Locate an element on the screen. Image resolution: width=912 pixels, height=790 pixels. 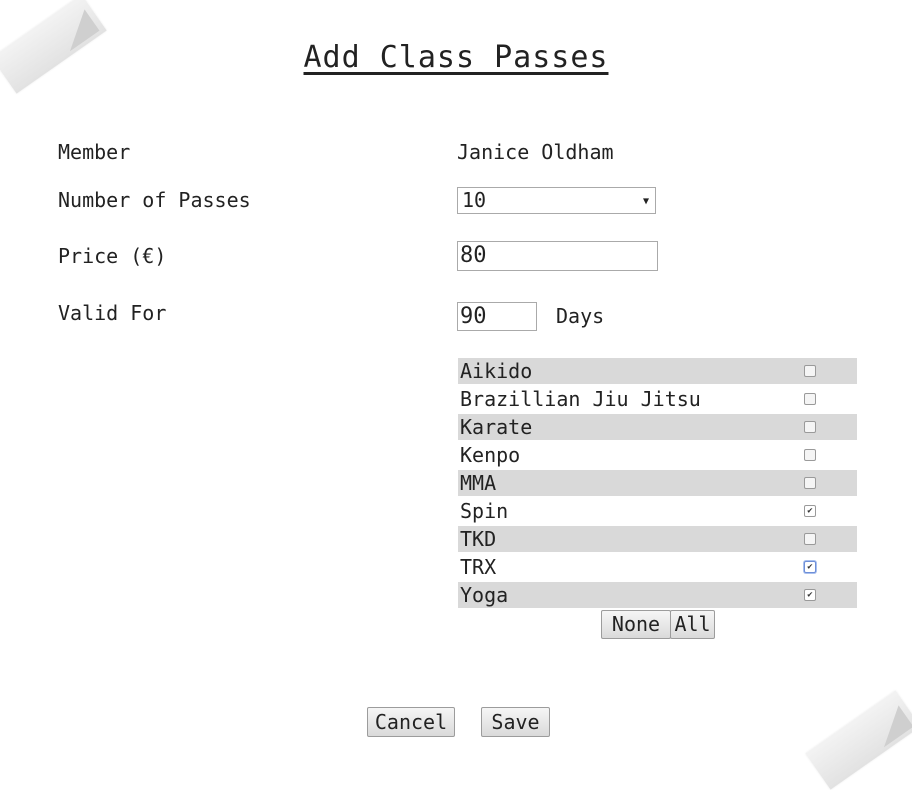
class-row: TKD is located at coordinates (657, 540).